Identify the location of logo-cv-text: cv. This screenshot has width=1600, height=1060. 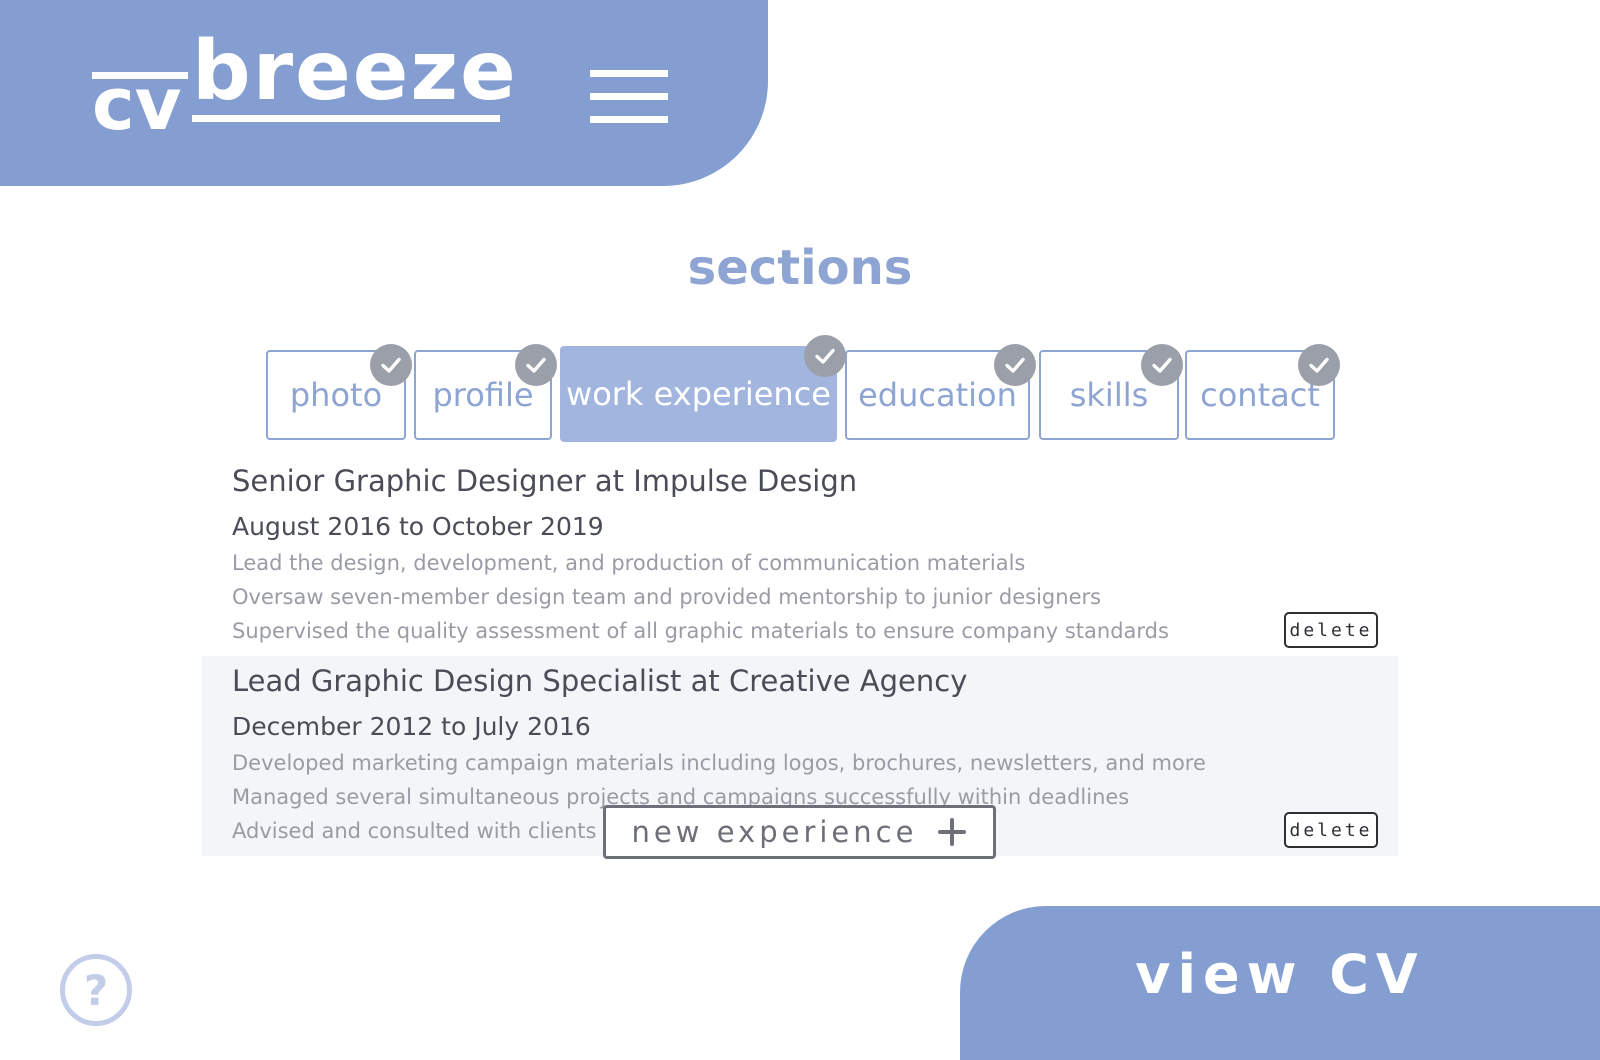
(137, 104).